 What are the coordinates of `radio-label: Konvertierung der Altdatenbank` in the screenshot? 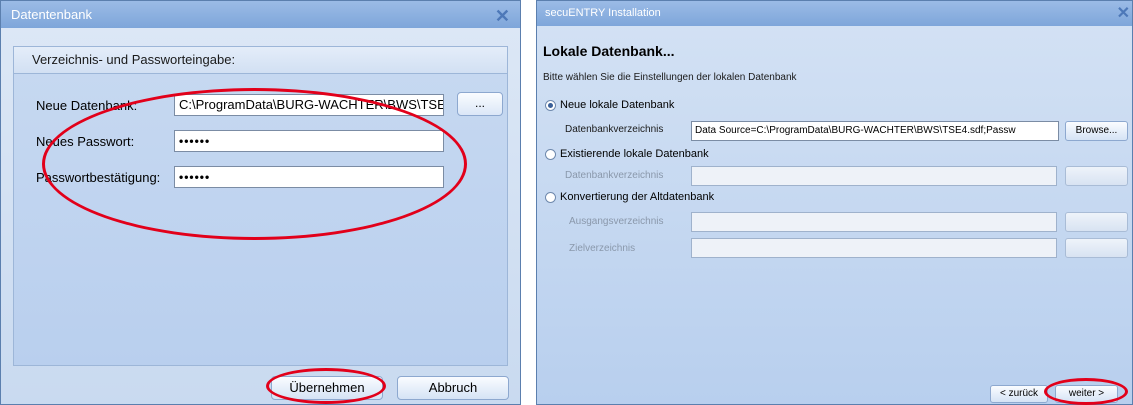 It's located at (637, 197).